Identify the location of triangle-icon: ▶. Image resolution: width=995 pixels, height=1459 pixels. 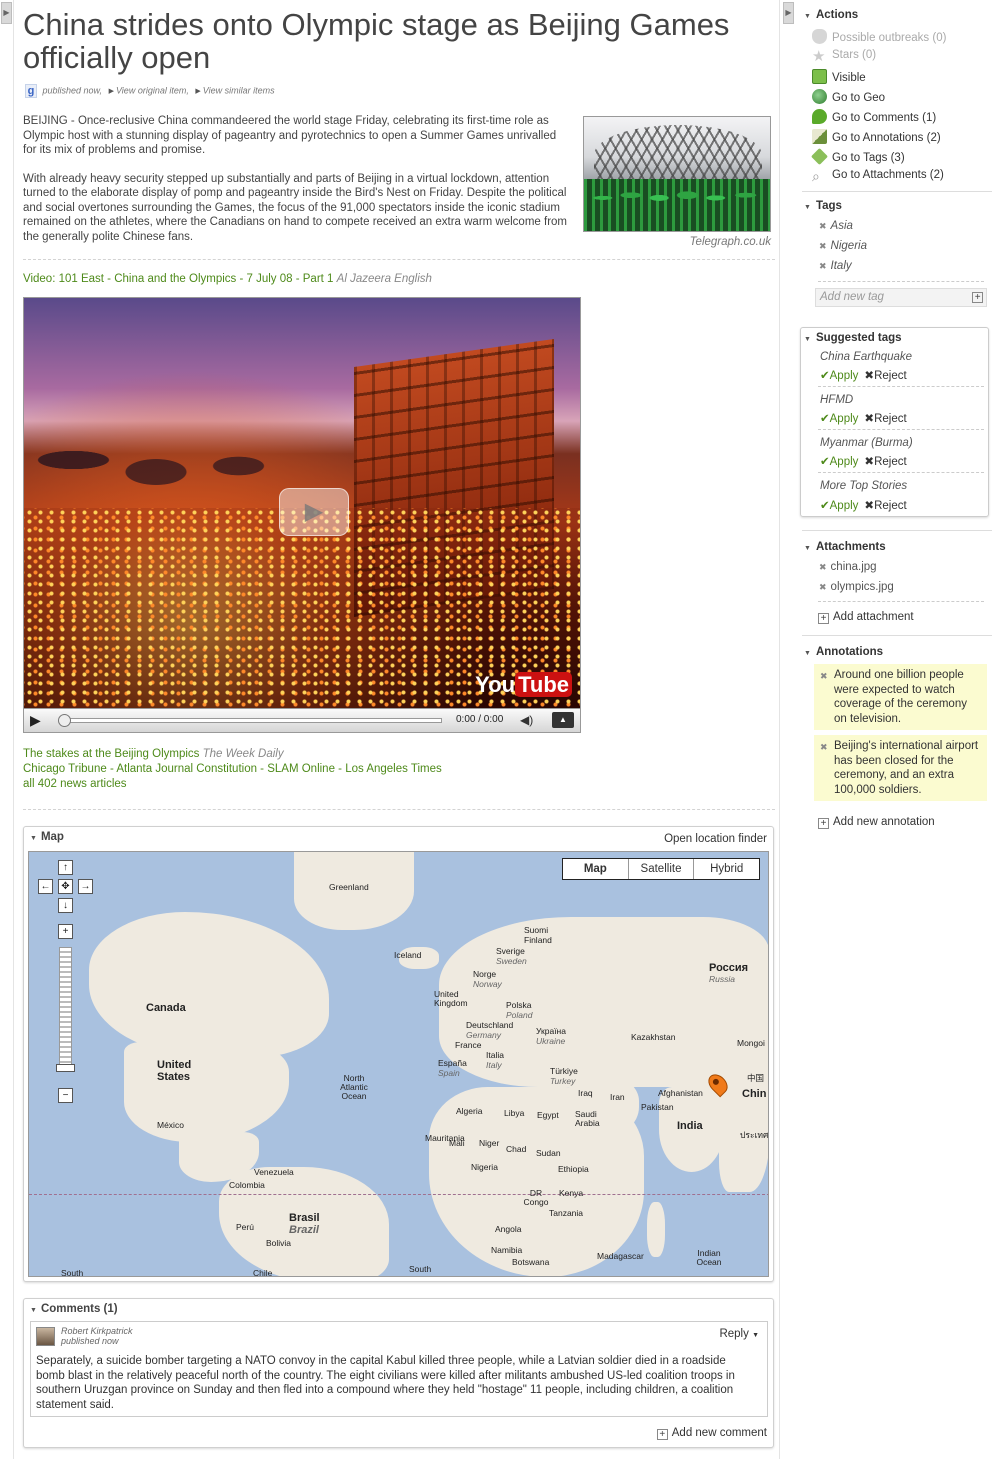
(111, 92).